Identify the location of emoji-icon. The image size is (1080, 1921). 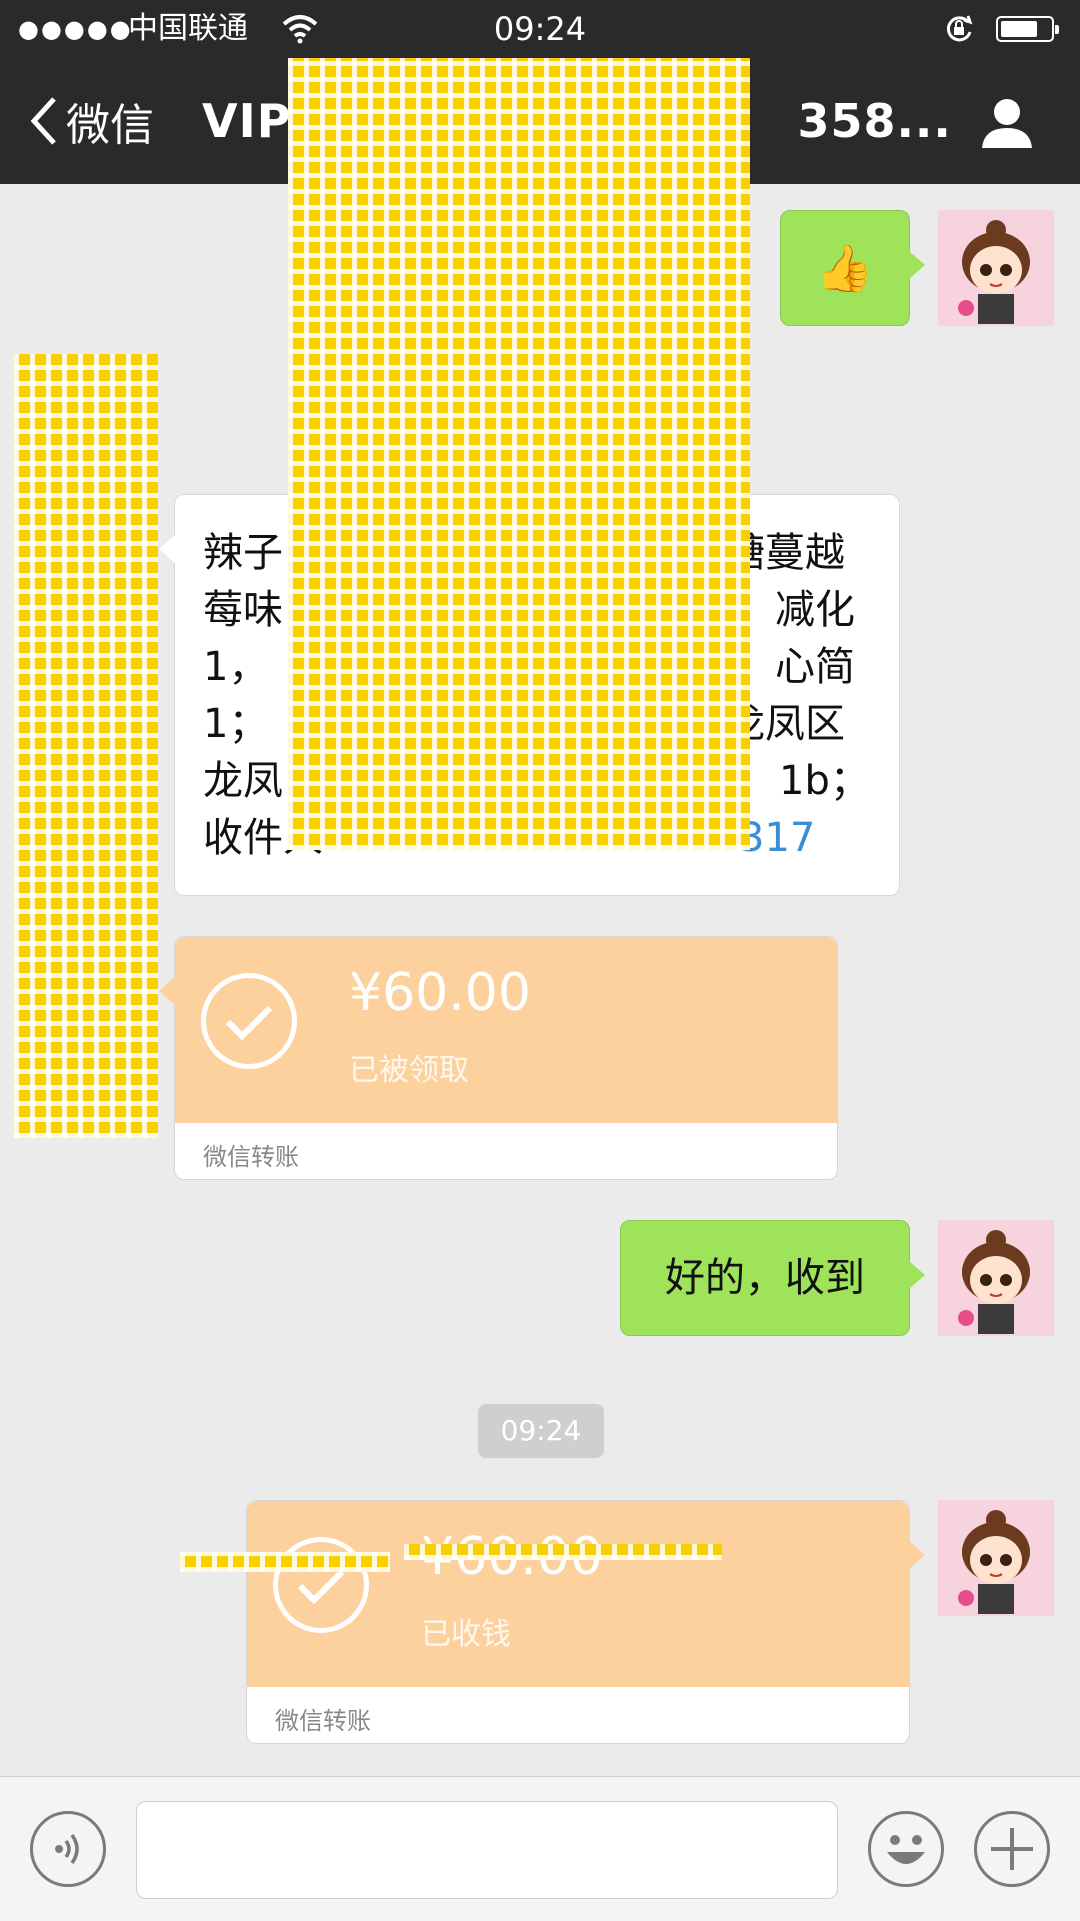
(906, 1849).